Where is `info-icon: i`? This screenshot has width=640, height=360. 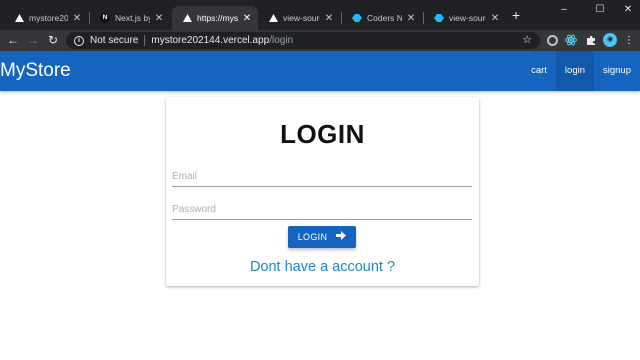 info-icon: i is located at coordinates (79, 40).